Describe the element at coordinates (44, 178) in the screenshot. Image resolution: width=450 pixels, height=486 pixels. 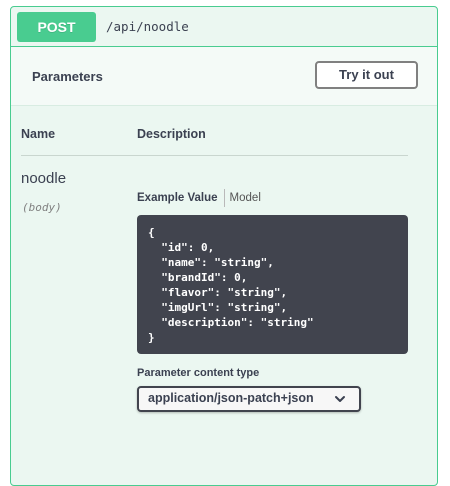
I see `parameter-name: noodle` at that location.